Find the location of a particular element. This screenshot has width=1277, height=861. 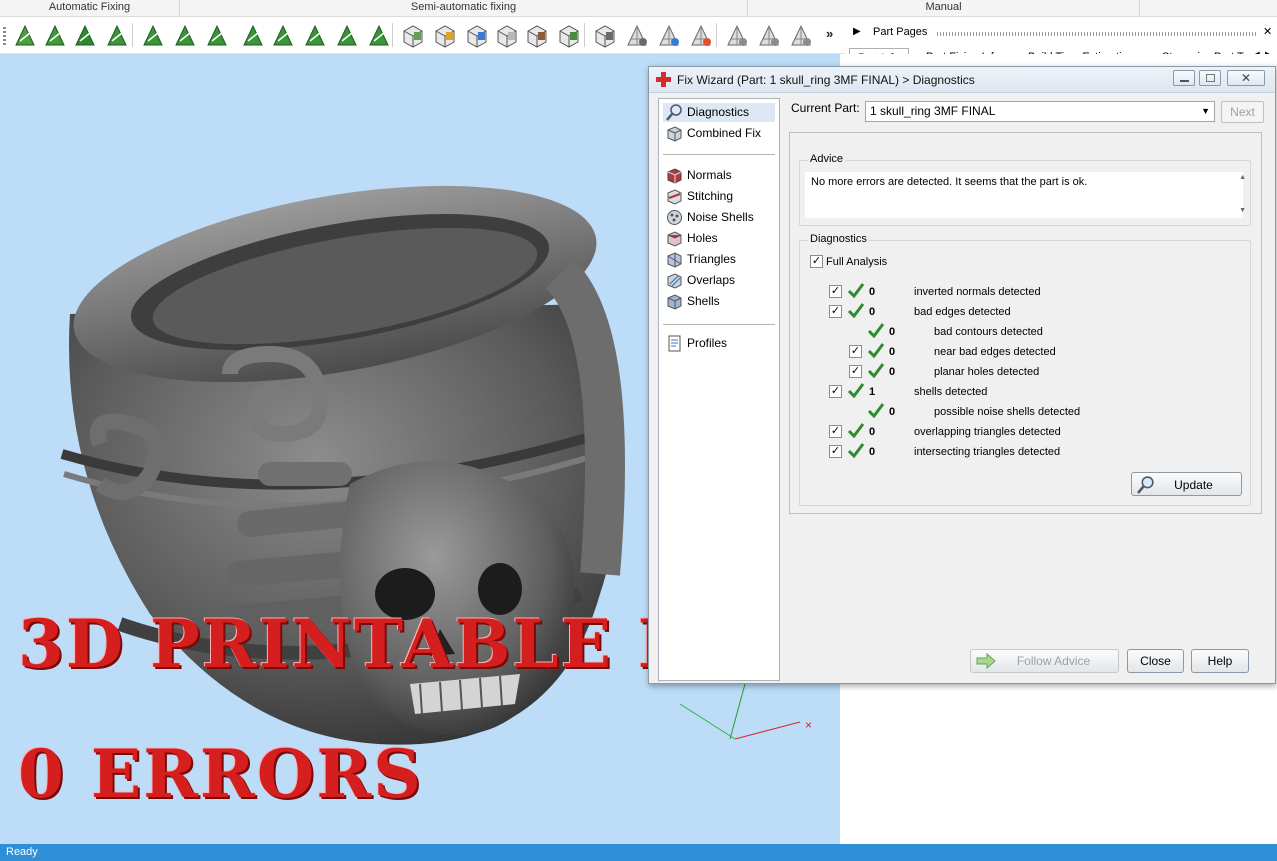

stitch-icon is located at coordinates (117, 36).